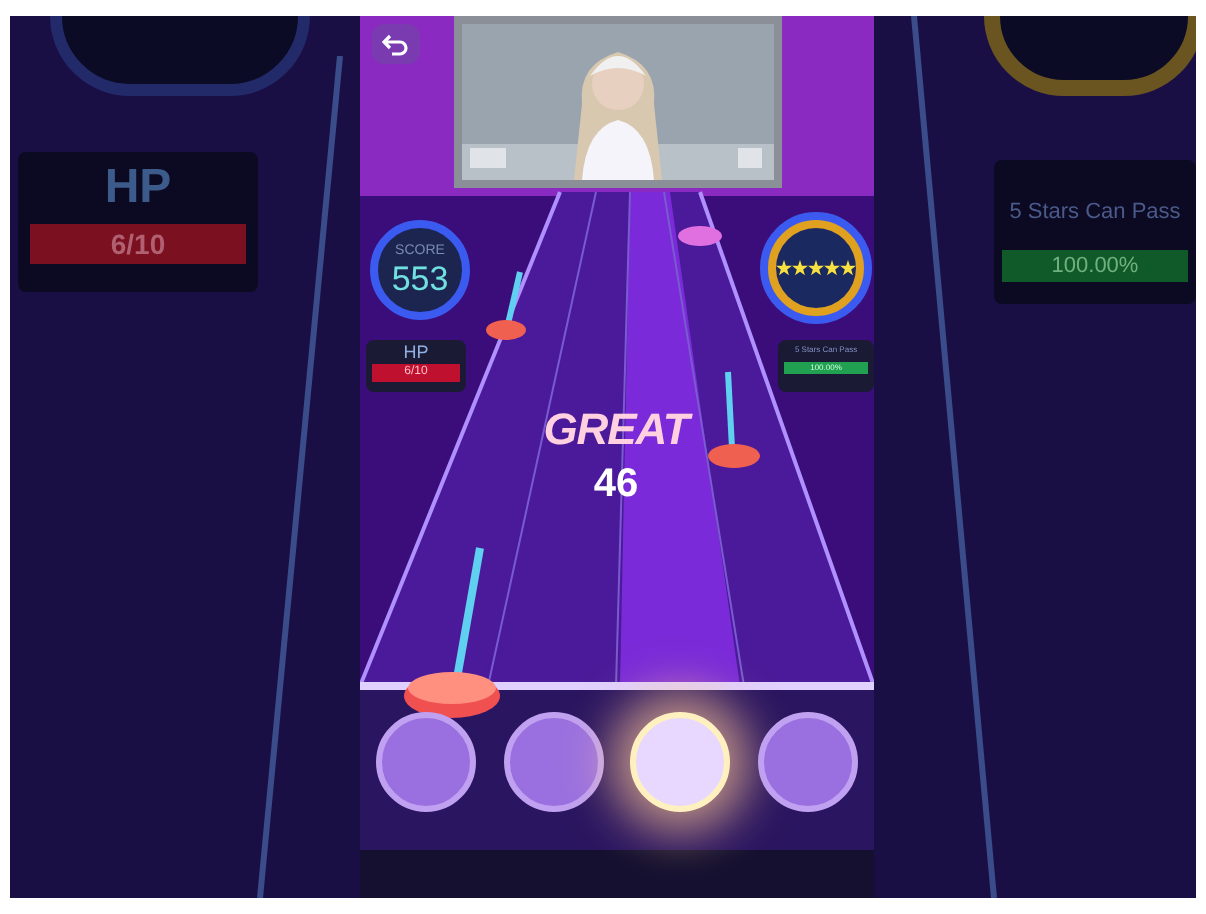  I want to click on undo-icon, so click(396, 44).